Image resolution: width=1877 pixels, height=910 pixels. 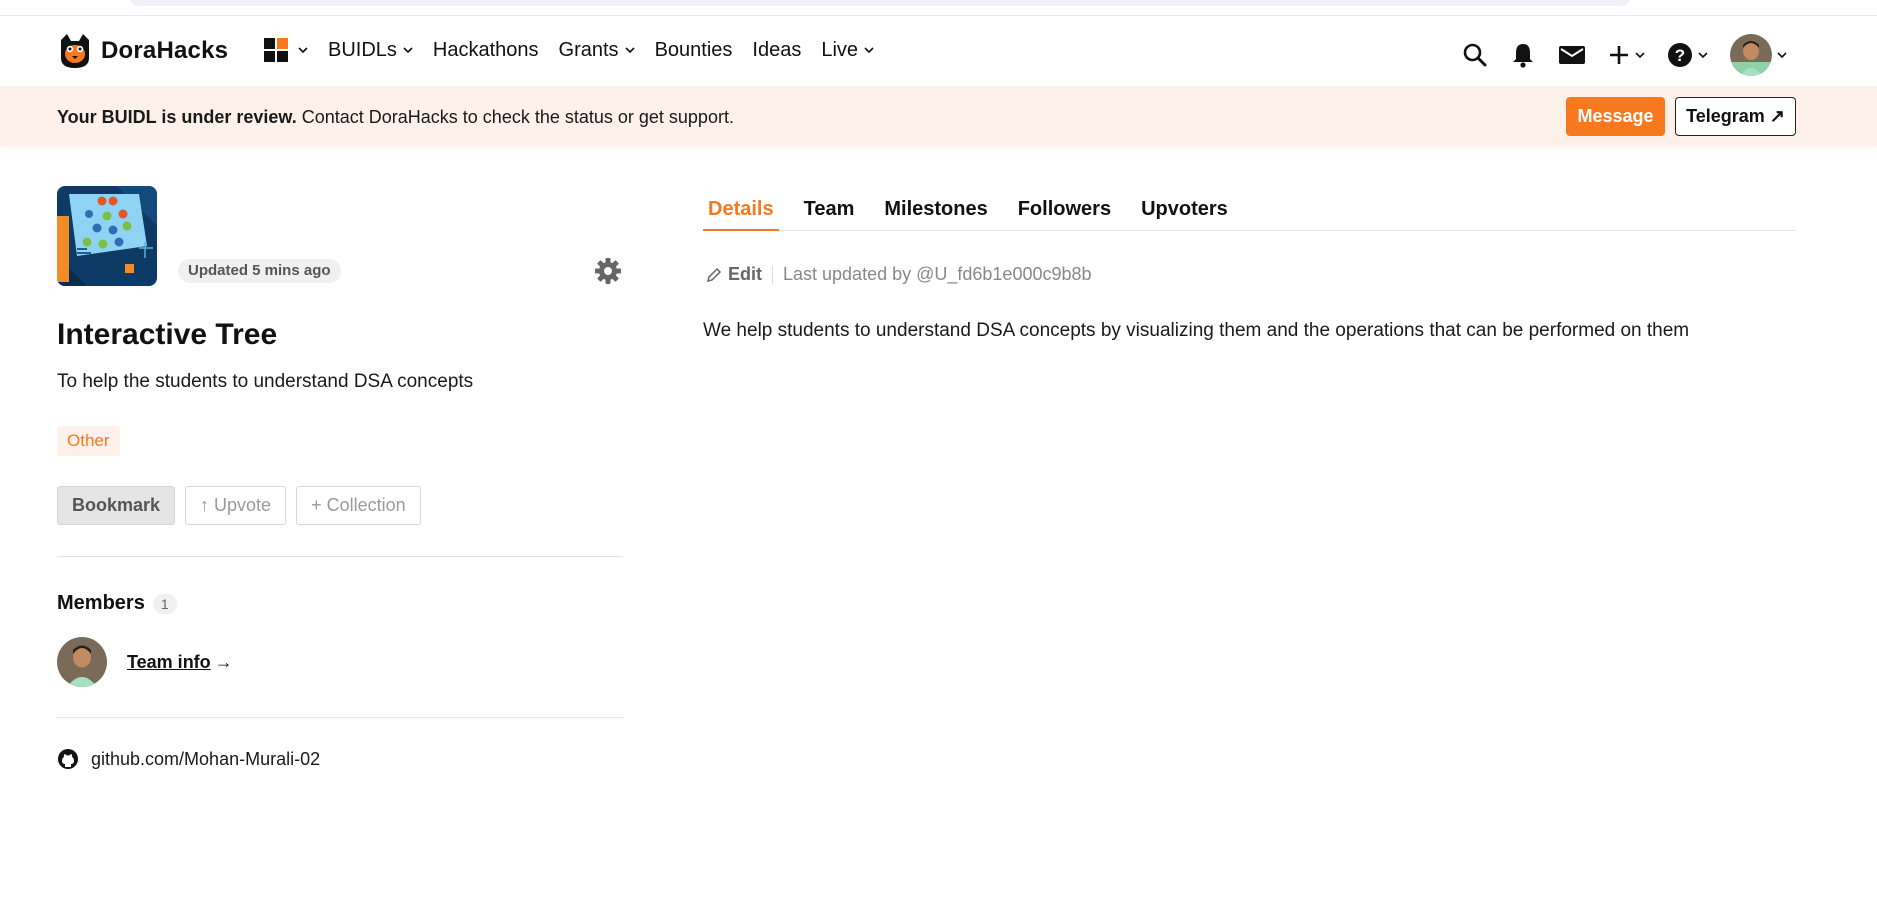 I want to click on search-button, so click(x=1475, y=55).